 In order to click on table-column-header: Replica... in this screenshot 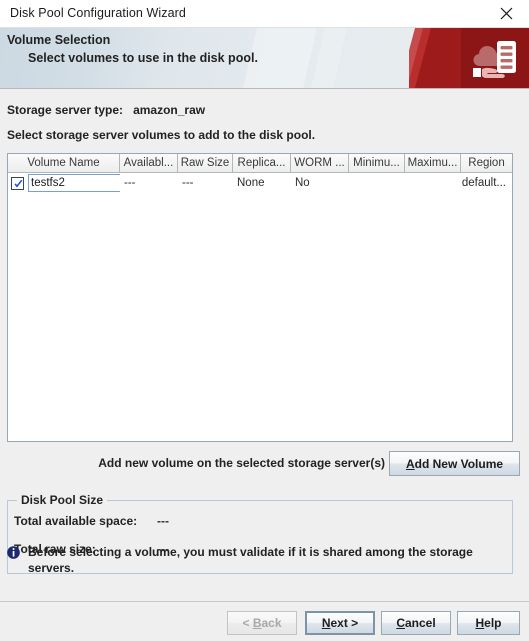, I will do `click(262, 163)`.